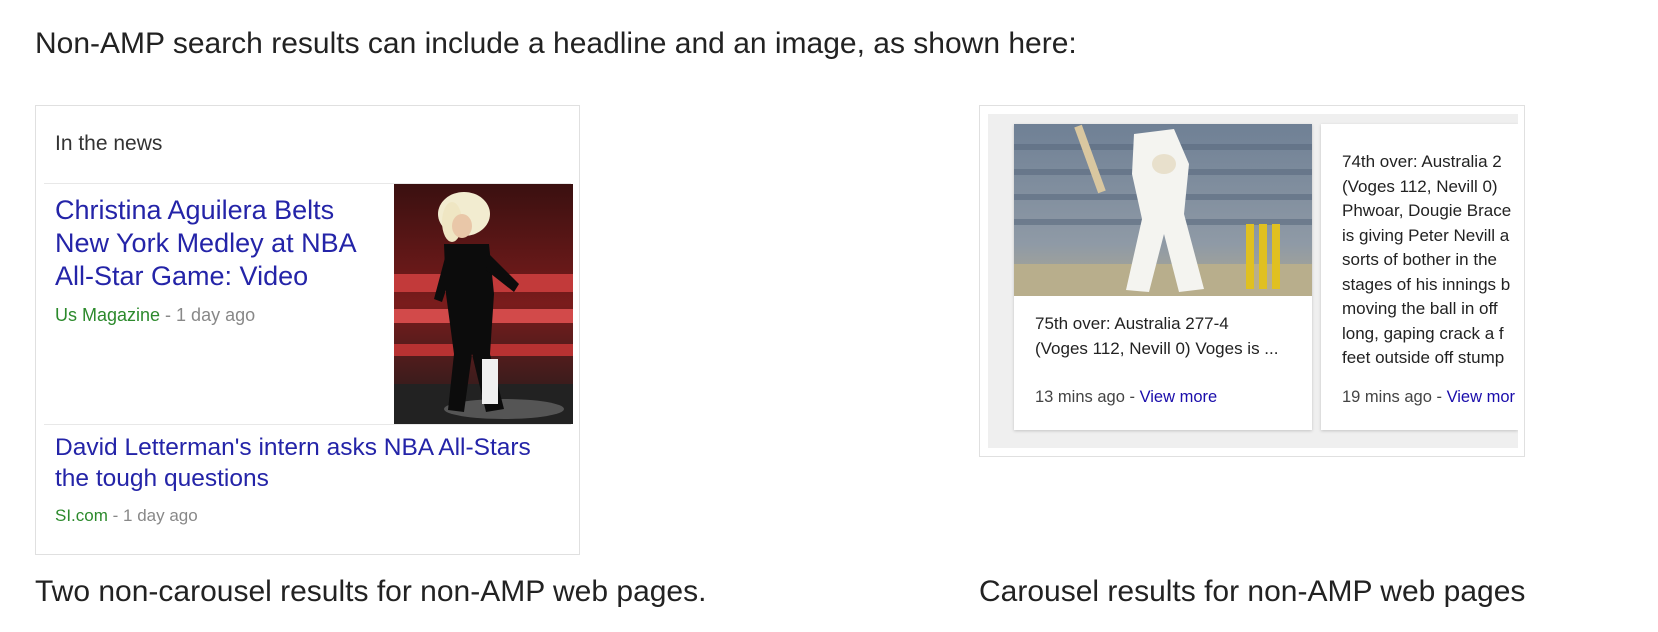 The image size is (1658, 632). I want to click on news-source: Us Magazine, so click(108, 315).